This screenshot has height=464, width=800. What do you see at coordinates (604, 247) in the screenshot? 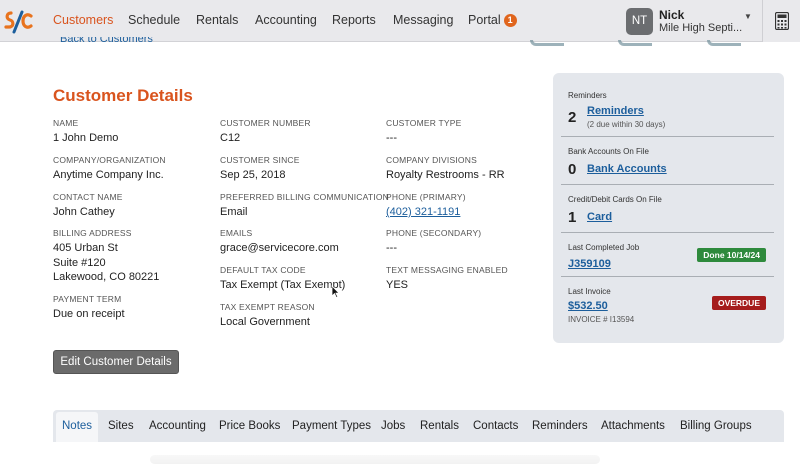
I see `last-job-label: Last Completed Job` at bounding box center [604, 247].